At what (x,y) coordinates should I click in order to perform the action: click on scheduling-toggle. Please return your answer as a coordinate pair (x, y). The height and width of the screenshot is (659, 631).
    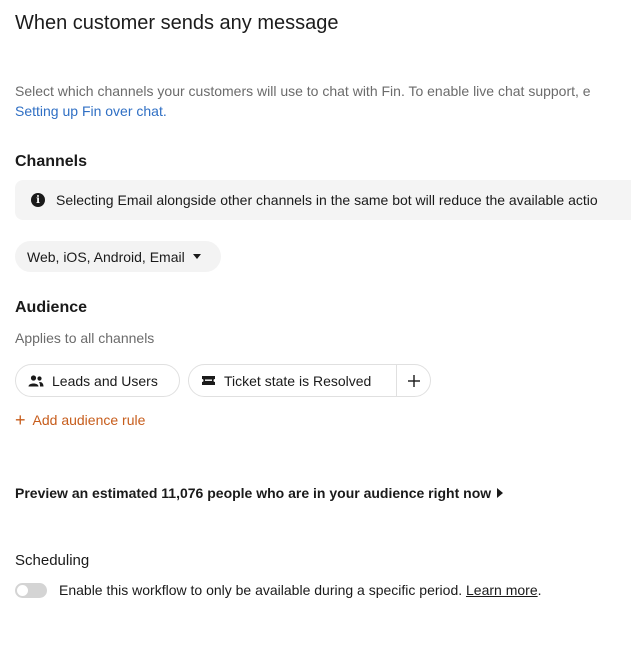
    Looking at the image, I should click on (31, 590).